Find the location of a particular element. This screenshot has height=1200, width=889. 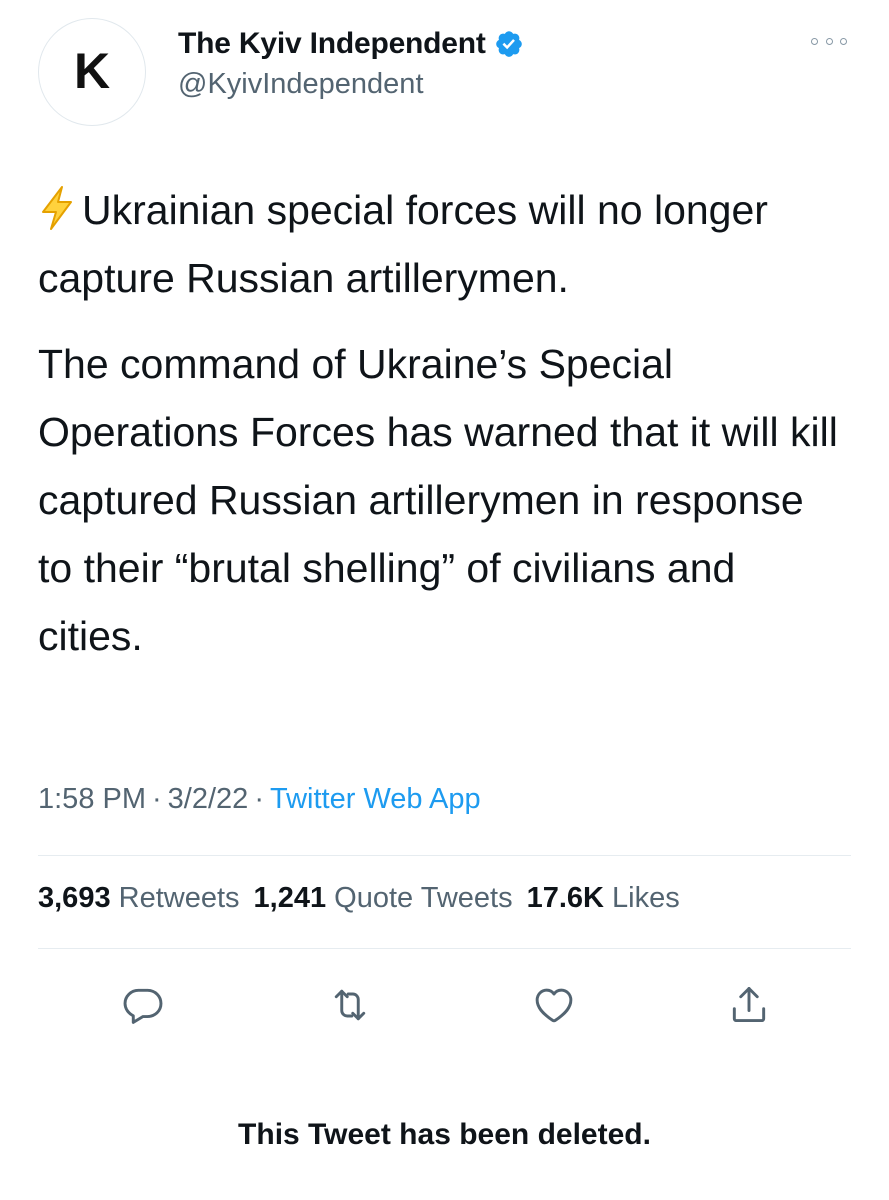

heart-icon is located at coordinates (554, 1005).